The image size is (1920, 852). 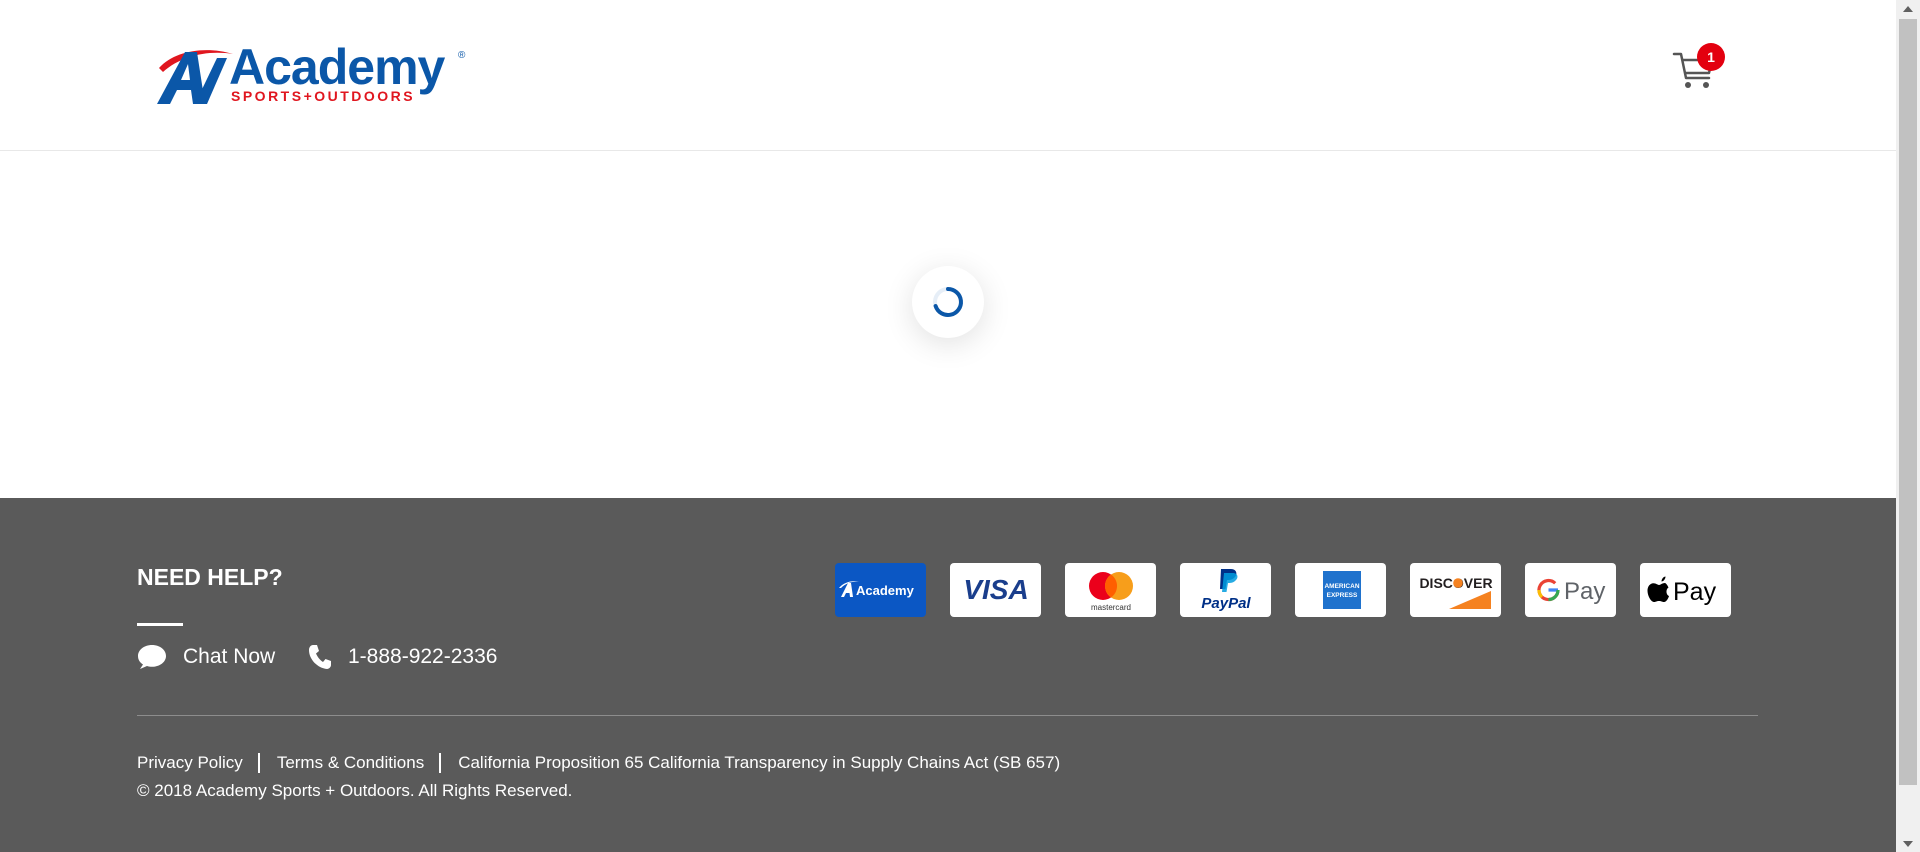 I want to click on chat-now-label: Chat Now, so click(x=229, y=656).